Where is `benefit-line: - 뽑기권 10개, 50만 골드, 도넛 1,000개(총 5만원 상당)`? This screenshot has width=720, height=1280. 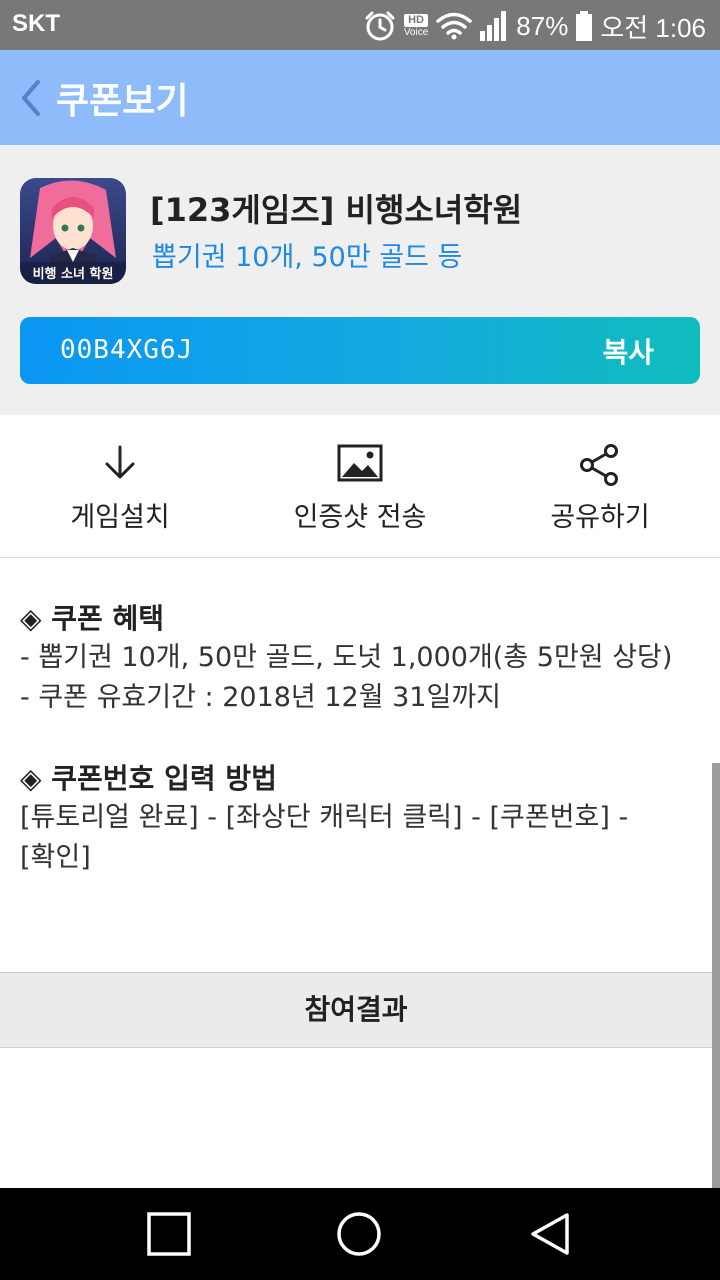
benefit-line: - 뽑기권 10개, 50만 골드, 도넛 1,000개(총 5만원 상당) is located at coordinates (346, 657).